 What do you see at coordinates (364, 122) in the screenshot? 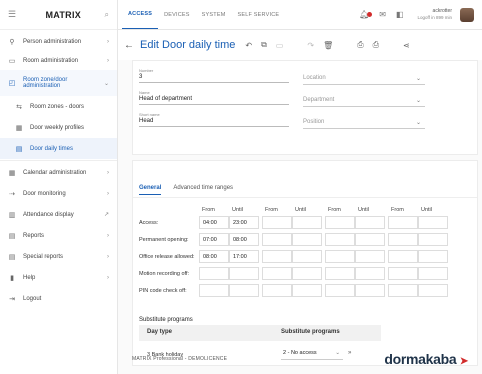
I see `position-select: Position ⌄` at bounding box center [364, 122].